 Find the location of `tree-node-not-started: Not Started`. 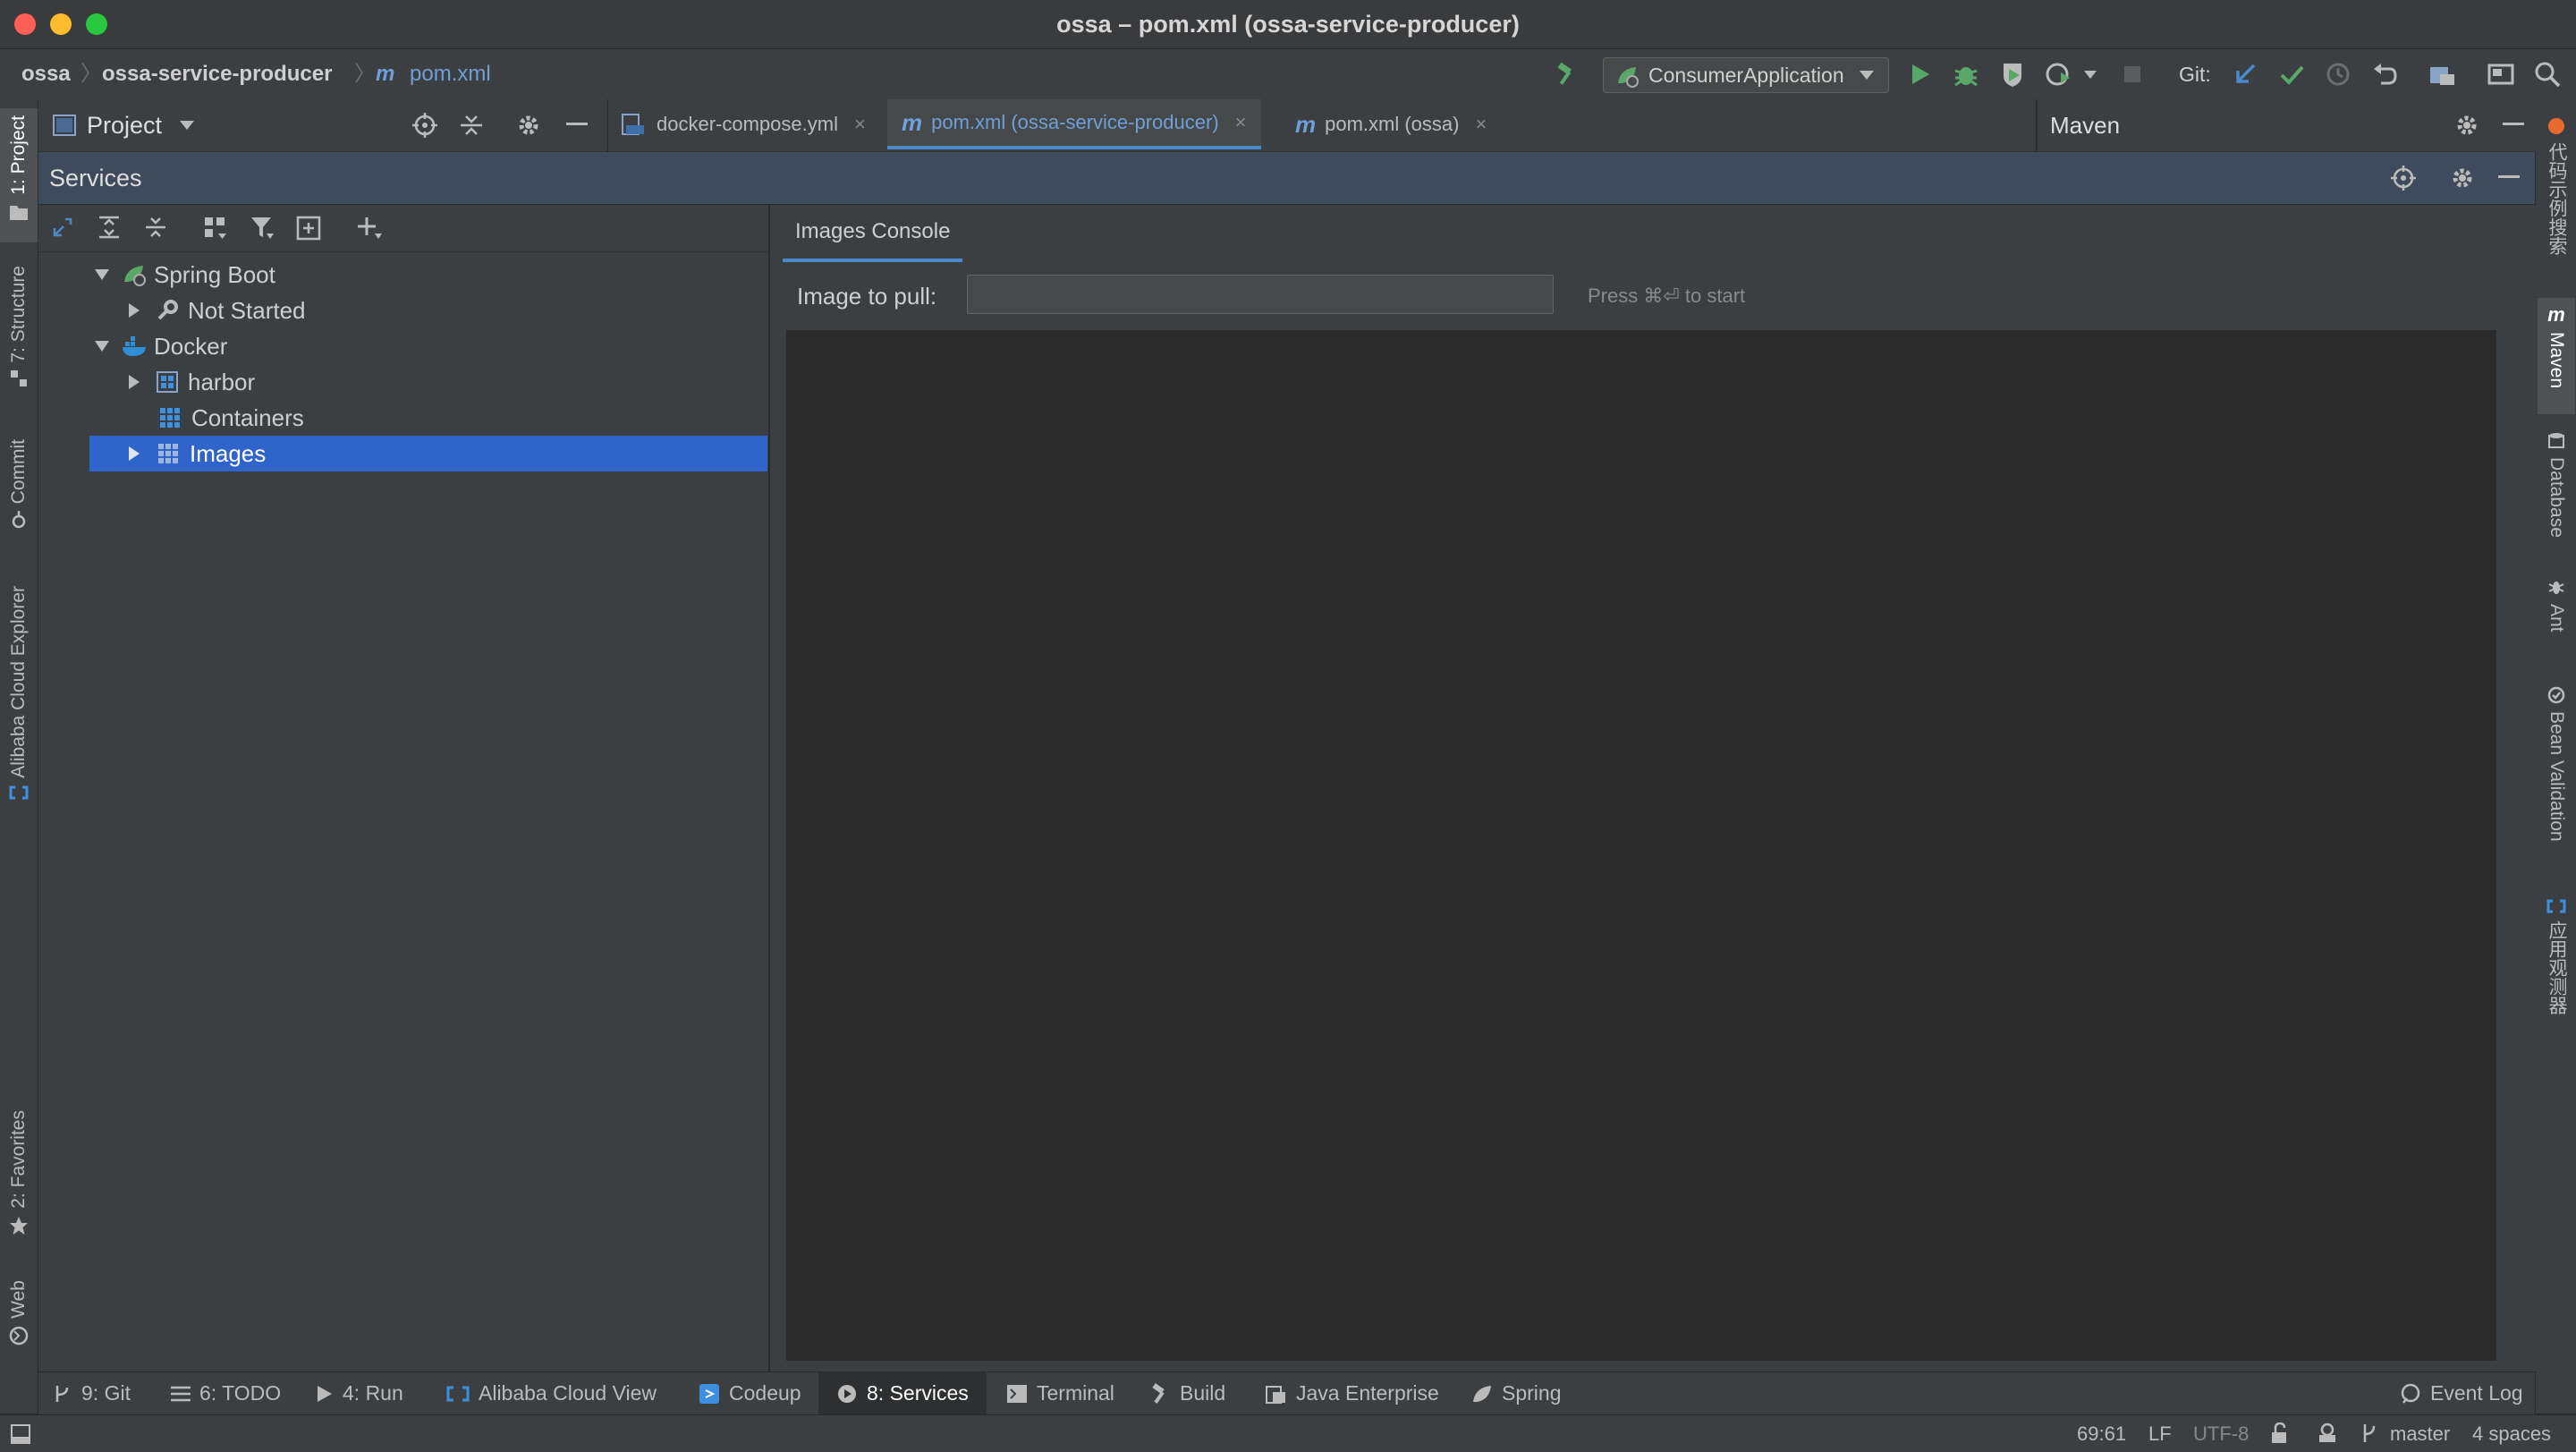

tree-node-not-started: Not Started is located at coordinates (428, 310).